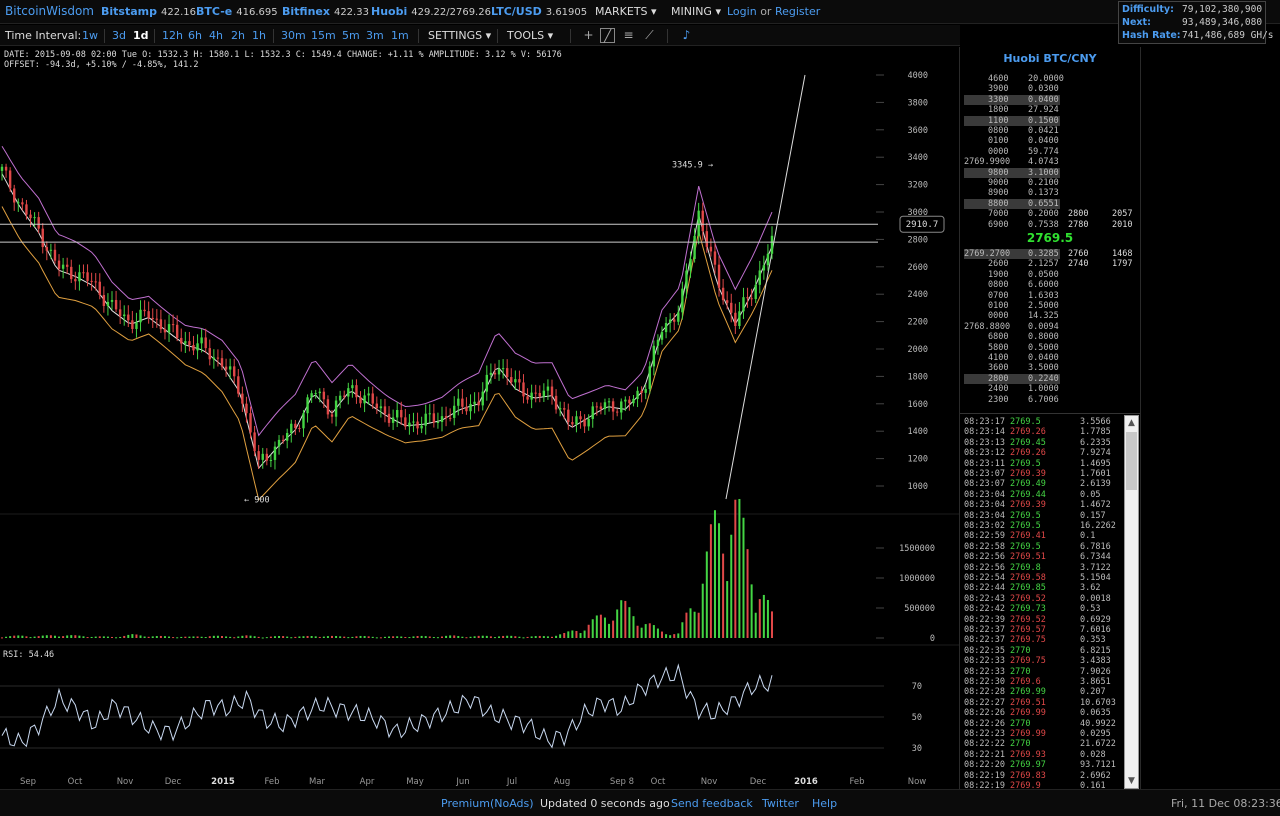  I want to click on interval-1w: 1w, so click(90, 35).